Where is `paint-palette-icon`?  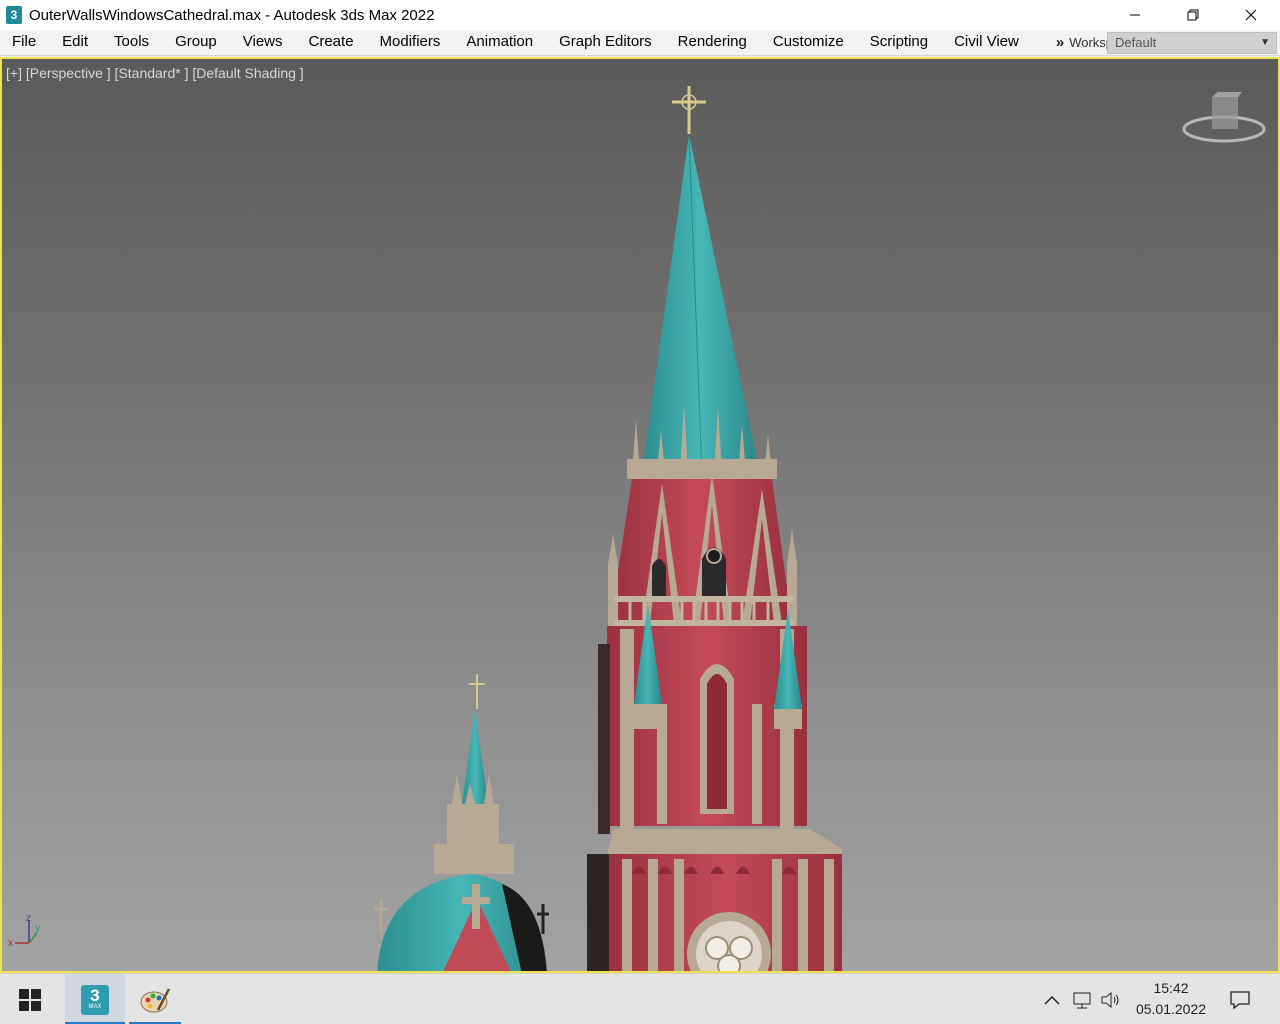 paint-palette-icon is located at coordinates (155, 999).